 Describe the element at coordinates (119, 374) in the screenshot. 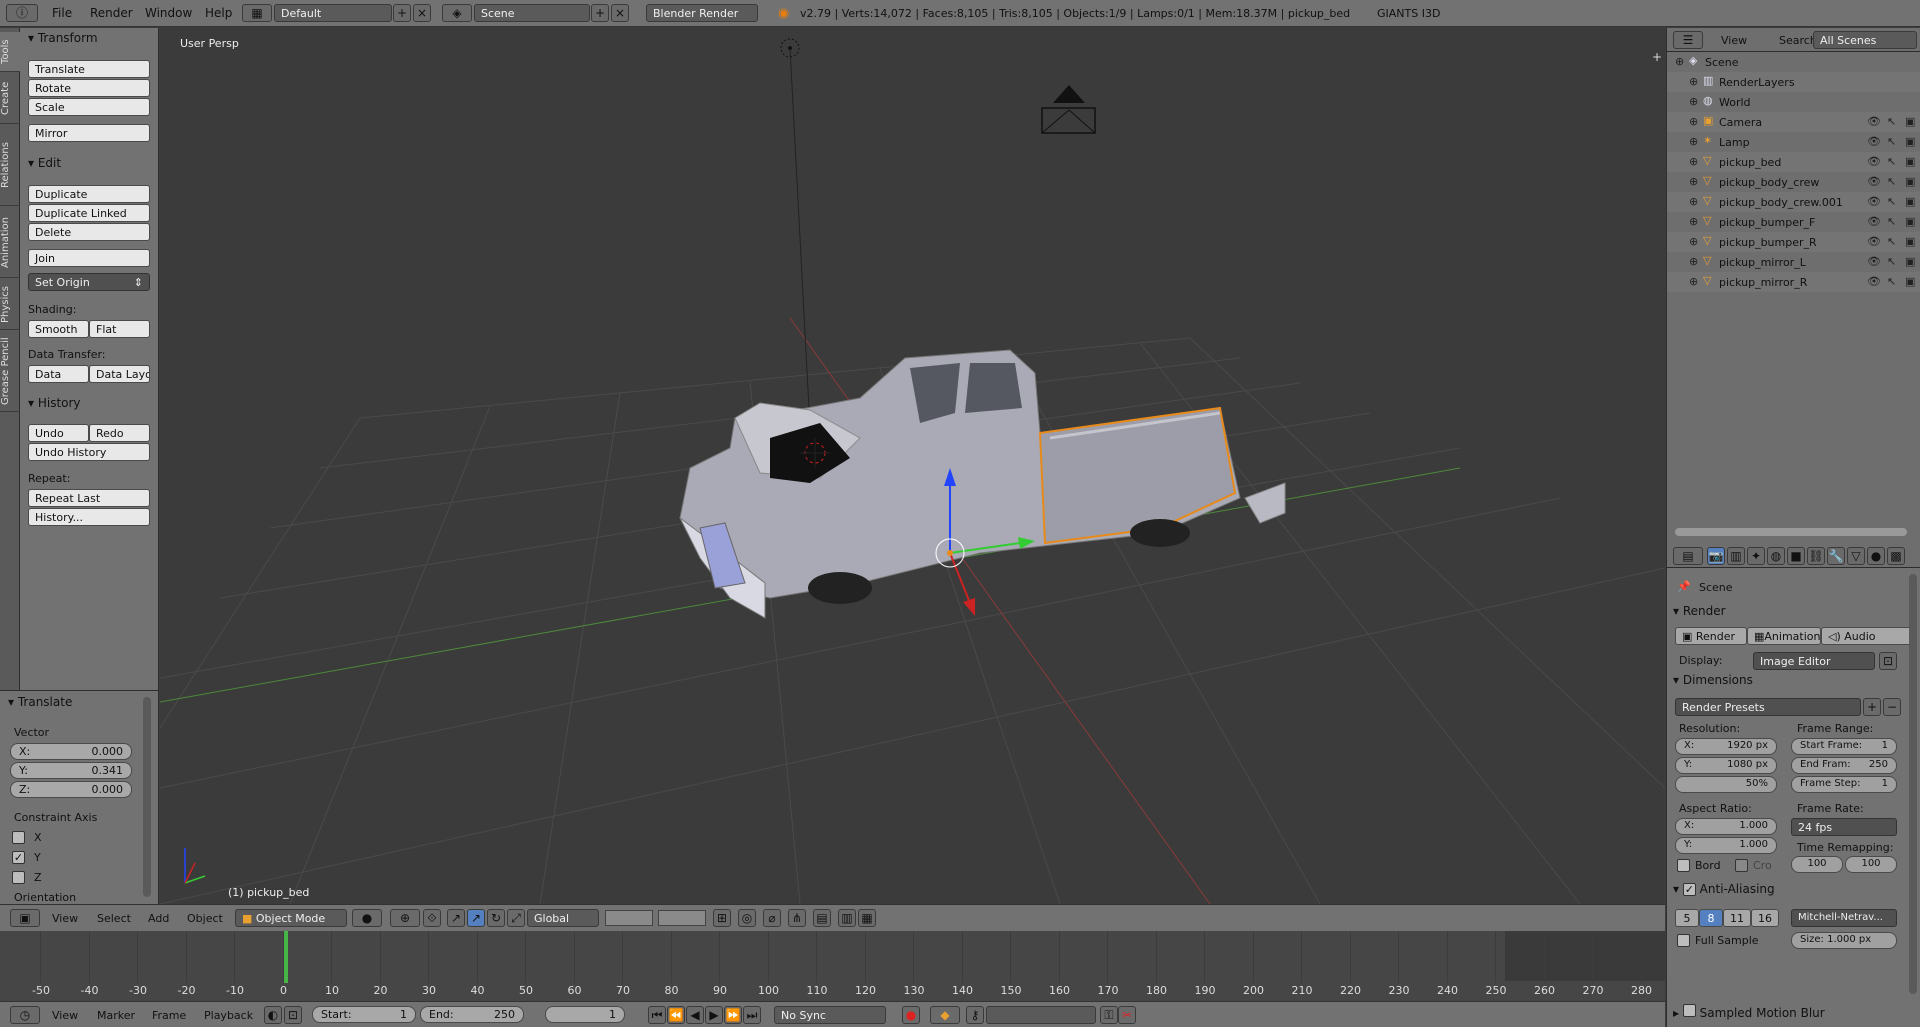

I see `data-layout-button: Data Layo` at that location.